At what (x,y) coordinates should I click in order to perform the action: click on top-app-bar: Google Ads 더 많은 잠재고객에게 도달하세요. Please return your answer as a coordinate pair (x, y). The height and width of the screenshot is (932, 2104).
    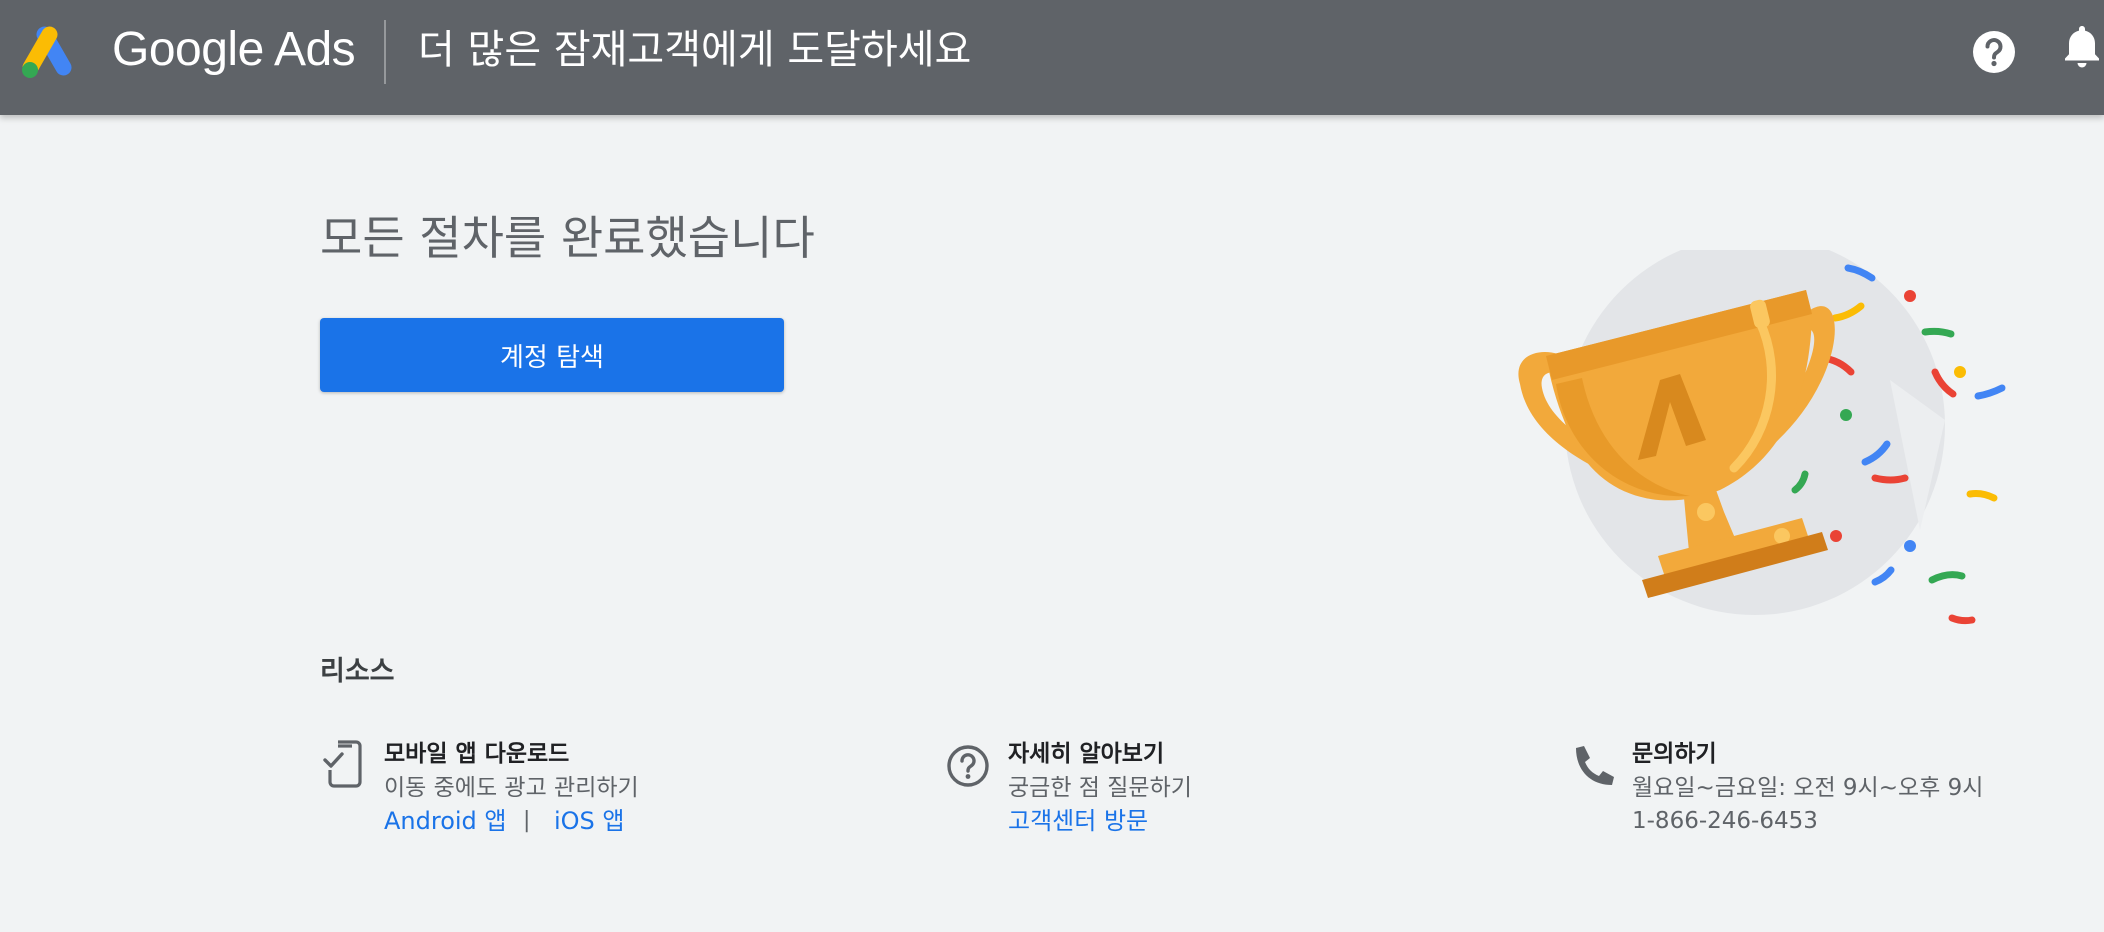
    Looking at the image, I should click on (1052, 57).